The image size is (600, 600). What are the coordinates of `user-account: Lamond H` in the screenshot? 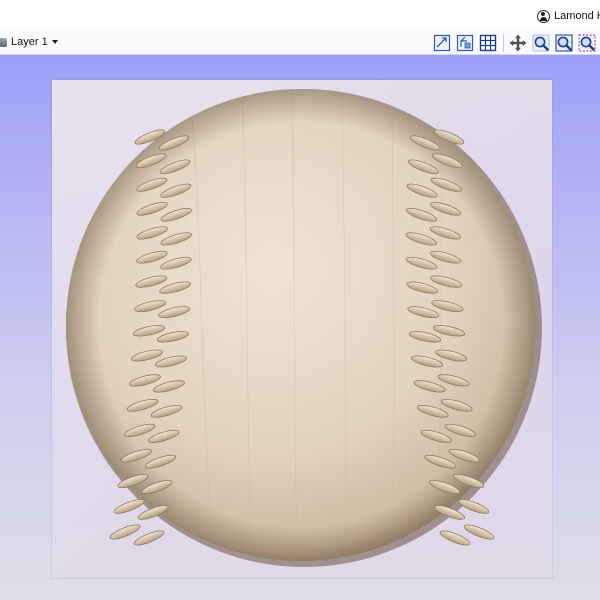 It's located at (568, 16).